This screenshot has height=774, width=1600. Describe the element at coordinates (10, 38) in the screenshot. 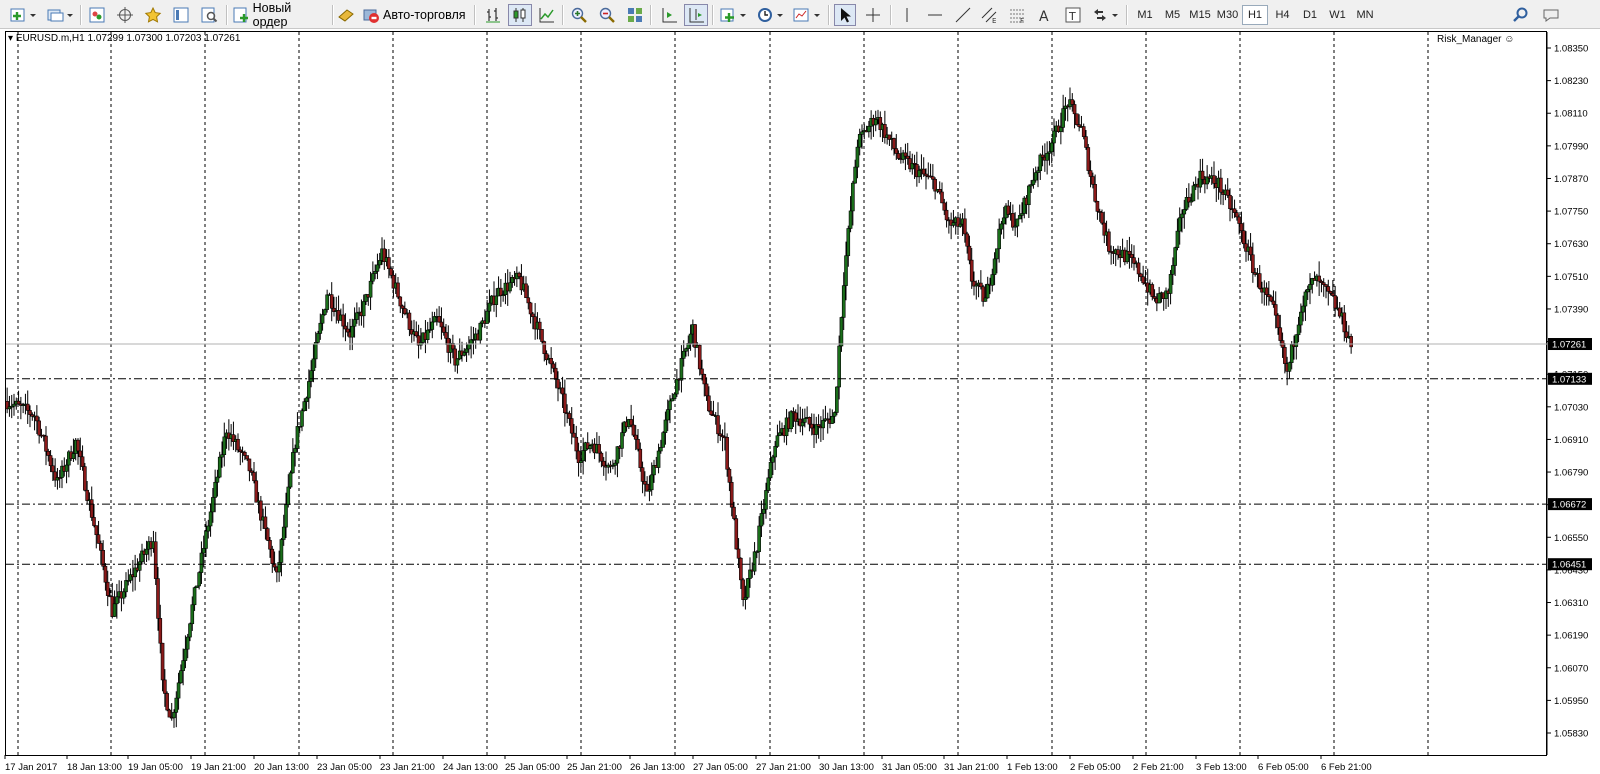

I see `collapse-triangle-icon: ▾` at that location.